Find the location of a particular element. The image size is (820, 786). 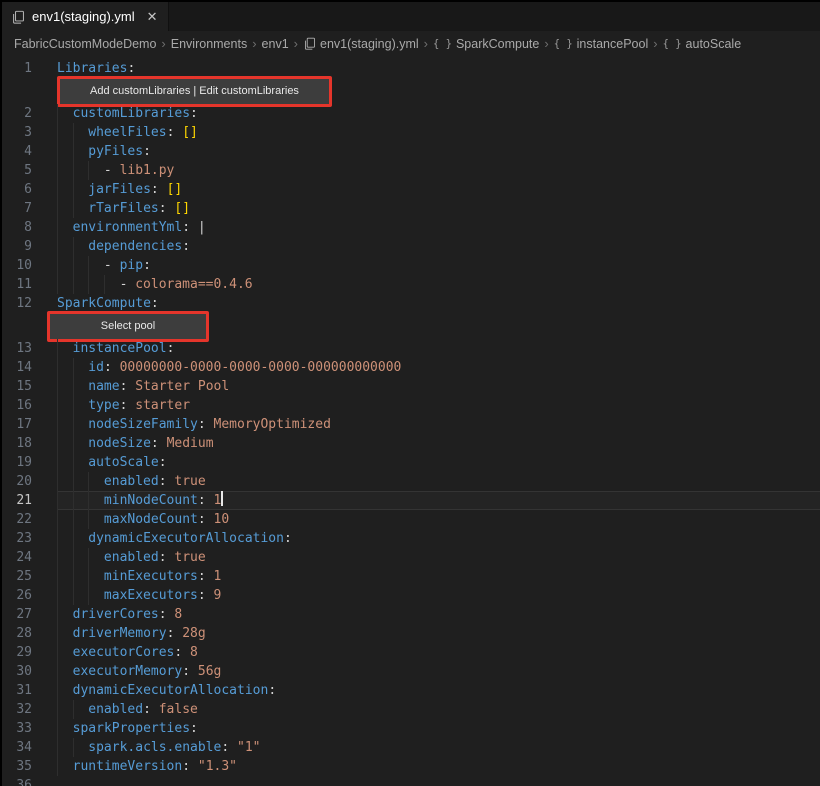

line-number: 6 is located at coordinates (28, 189).